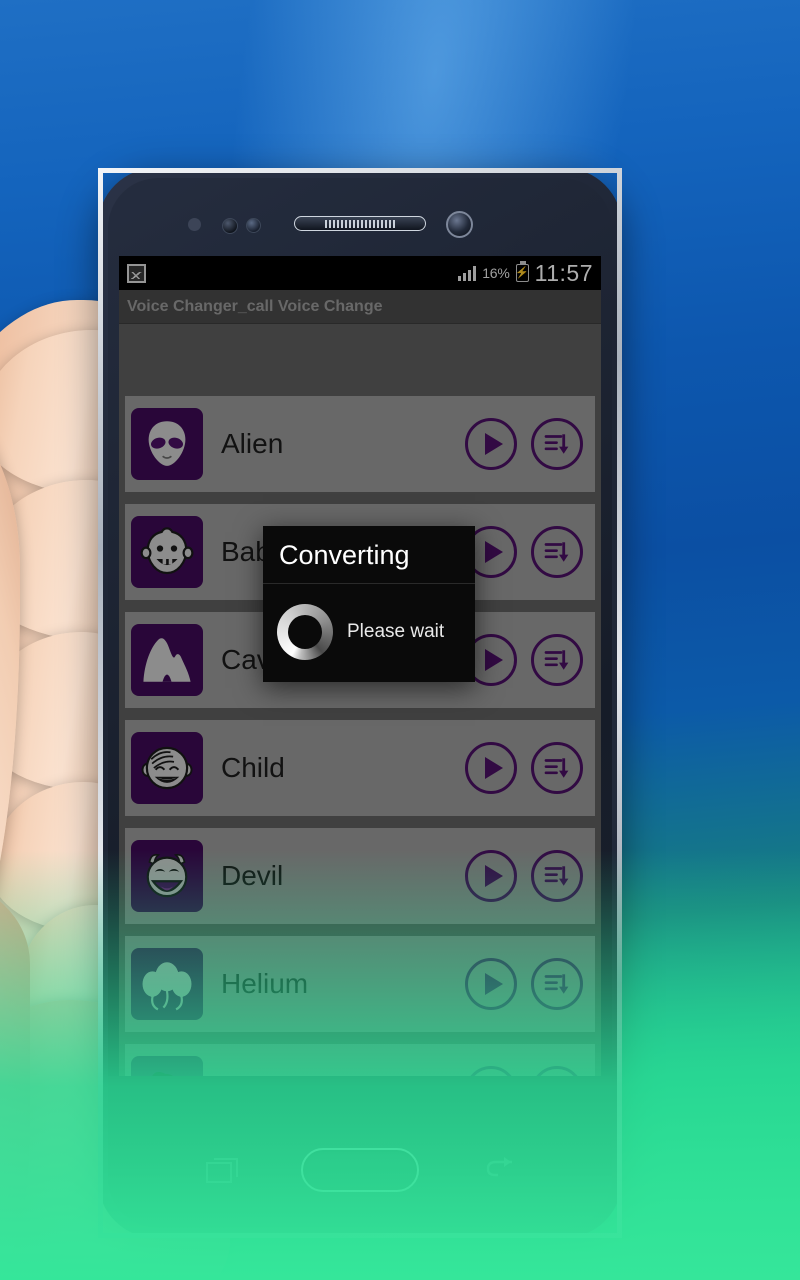 The image size is (800, 1280). Describe the element at coordinates (167, 660) in the screenshot. I see `mountain-icon` at that location.